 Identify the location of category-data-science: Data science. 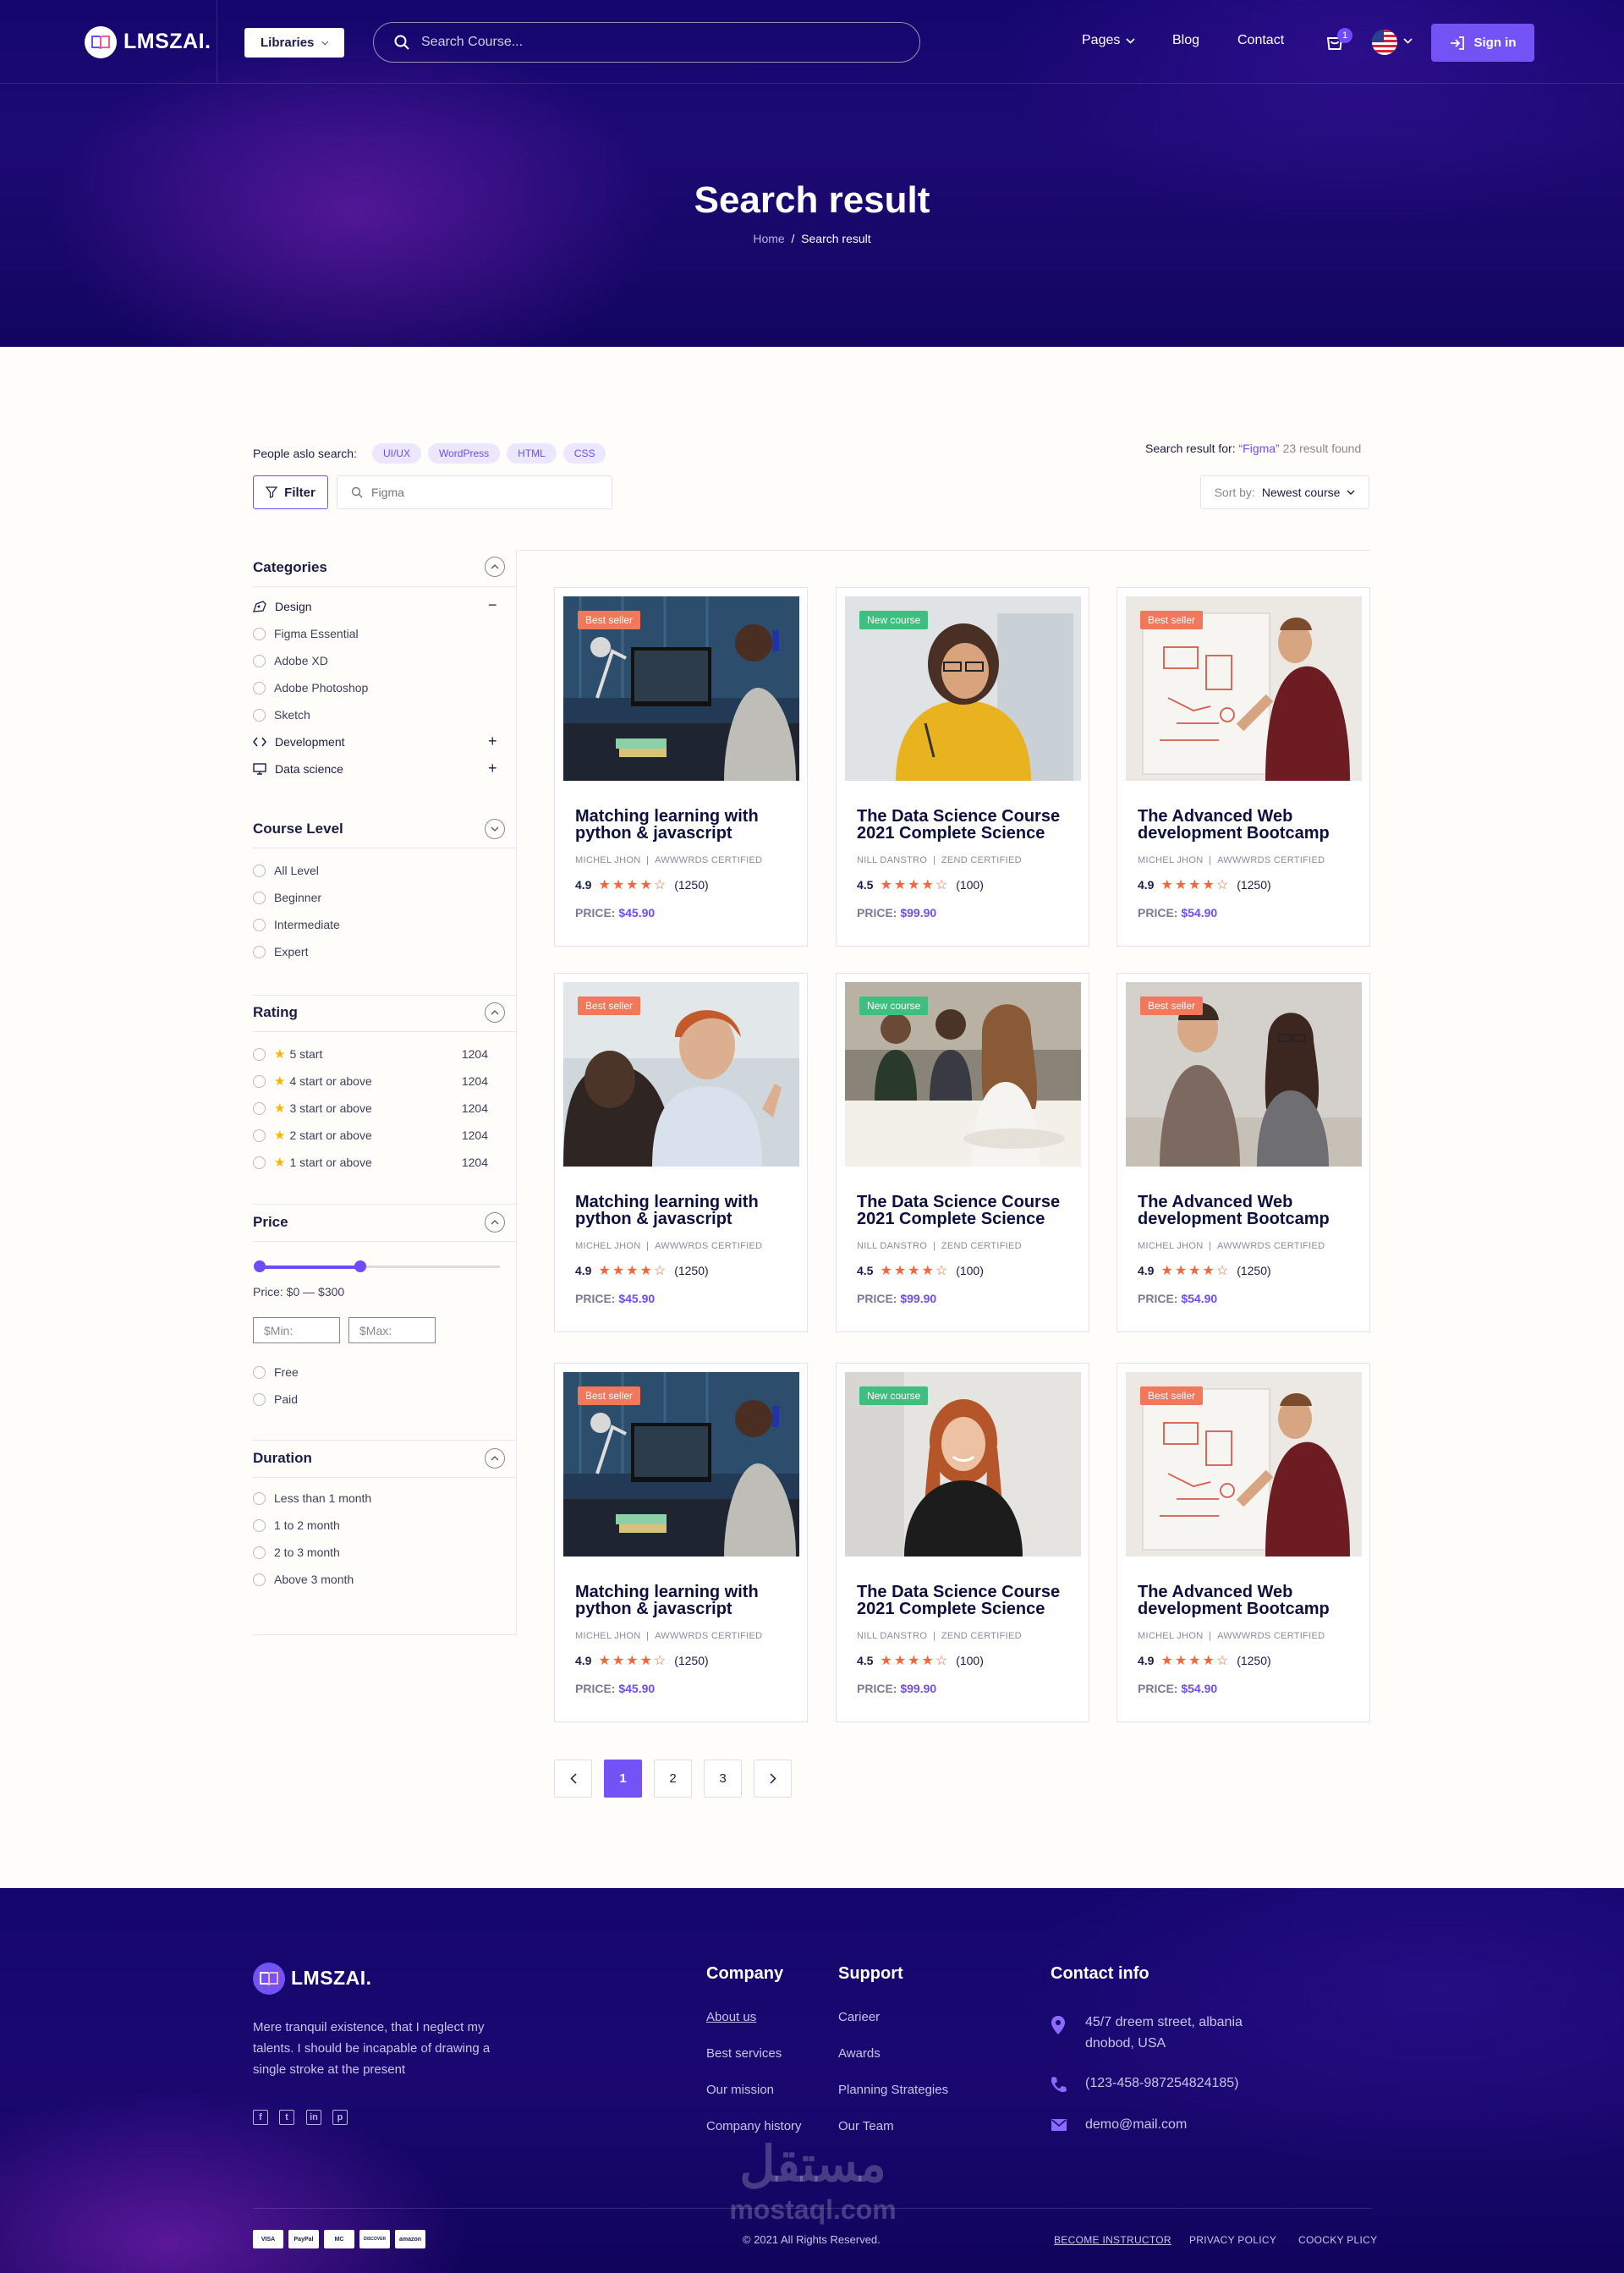
(380, 769).